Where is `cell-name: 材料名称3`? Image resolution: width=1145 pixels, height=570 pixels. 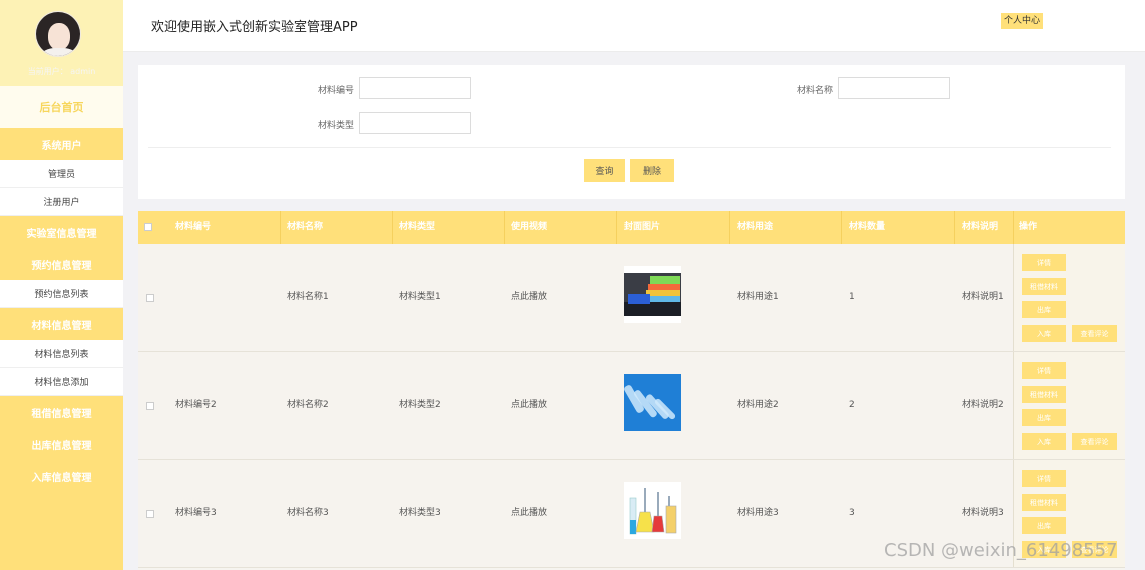 cell-name: 材料名称3 is located at coordinates (308, 513).